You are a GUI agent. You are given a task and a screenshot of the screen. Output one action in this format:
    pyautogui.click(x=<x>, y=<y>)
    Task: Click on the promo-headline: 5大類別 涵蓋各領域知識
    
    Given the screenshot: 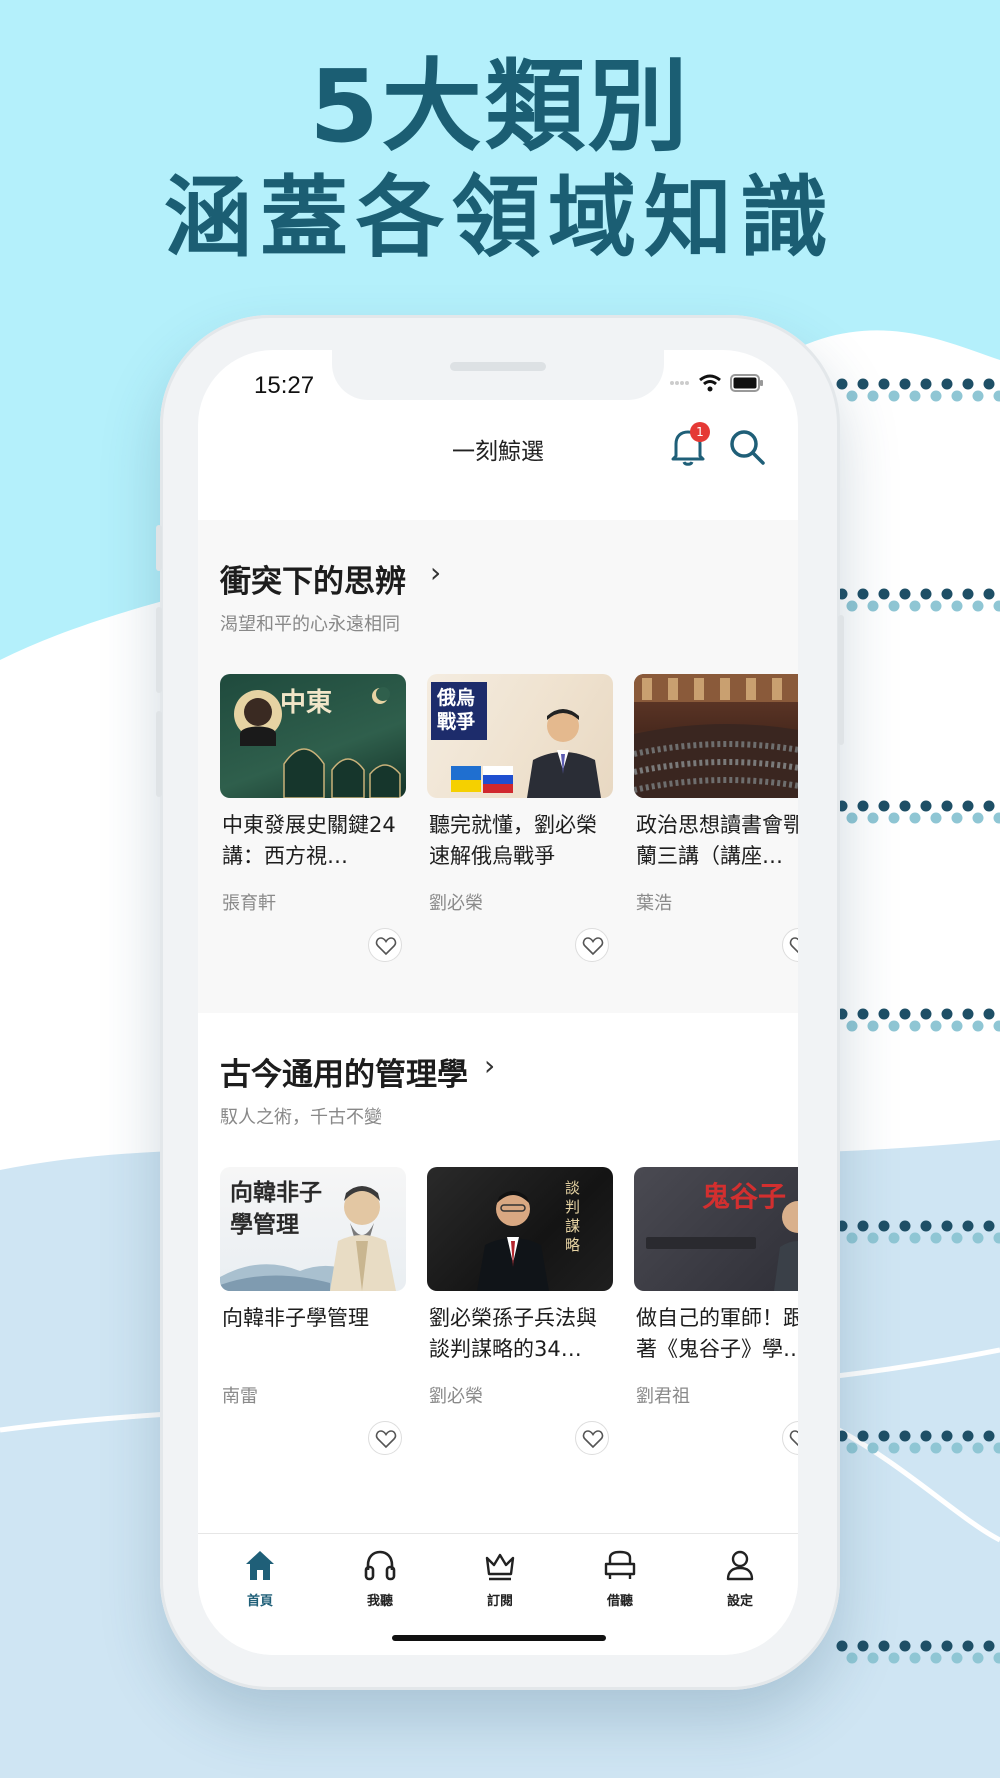 What is the action you would take?
    pyautogui.click(x=500, y=161)
    